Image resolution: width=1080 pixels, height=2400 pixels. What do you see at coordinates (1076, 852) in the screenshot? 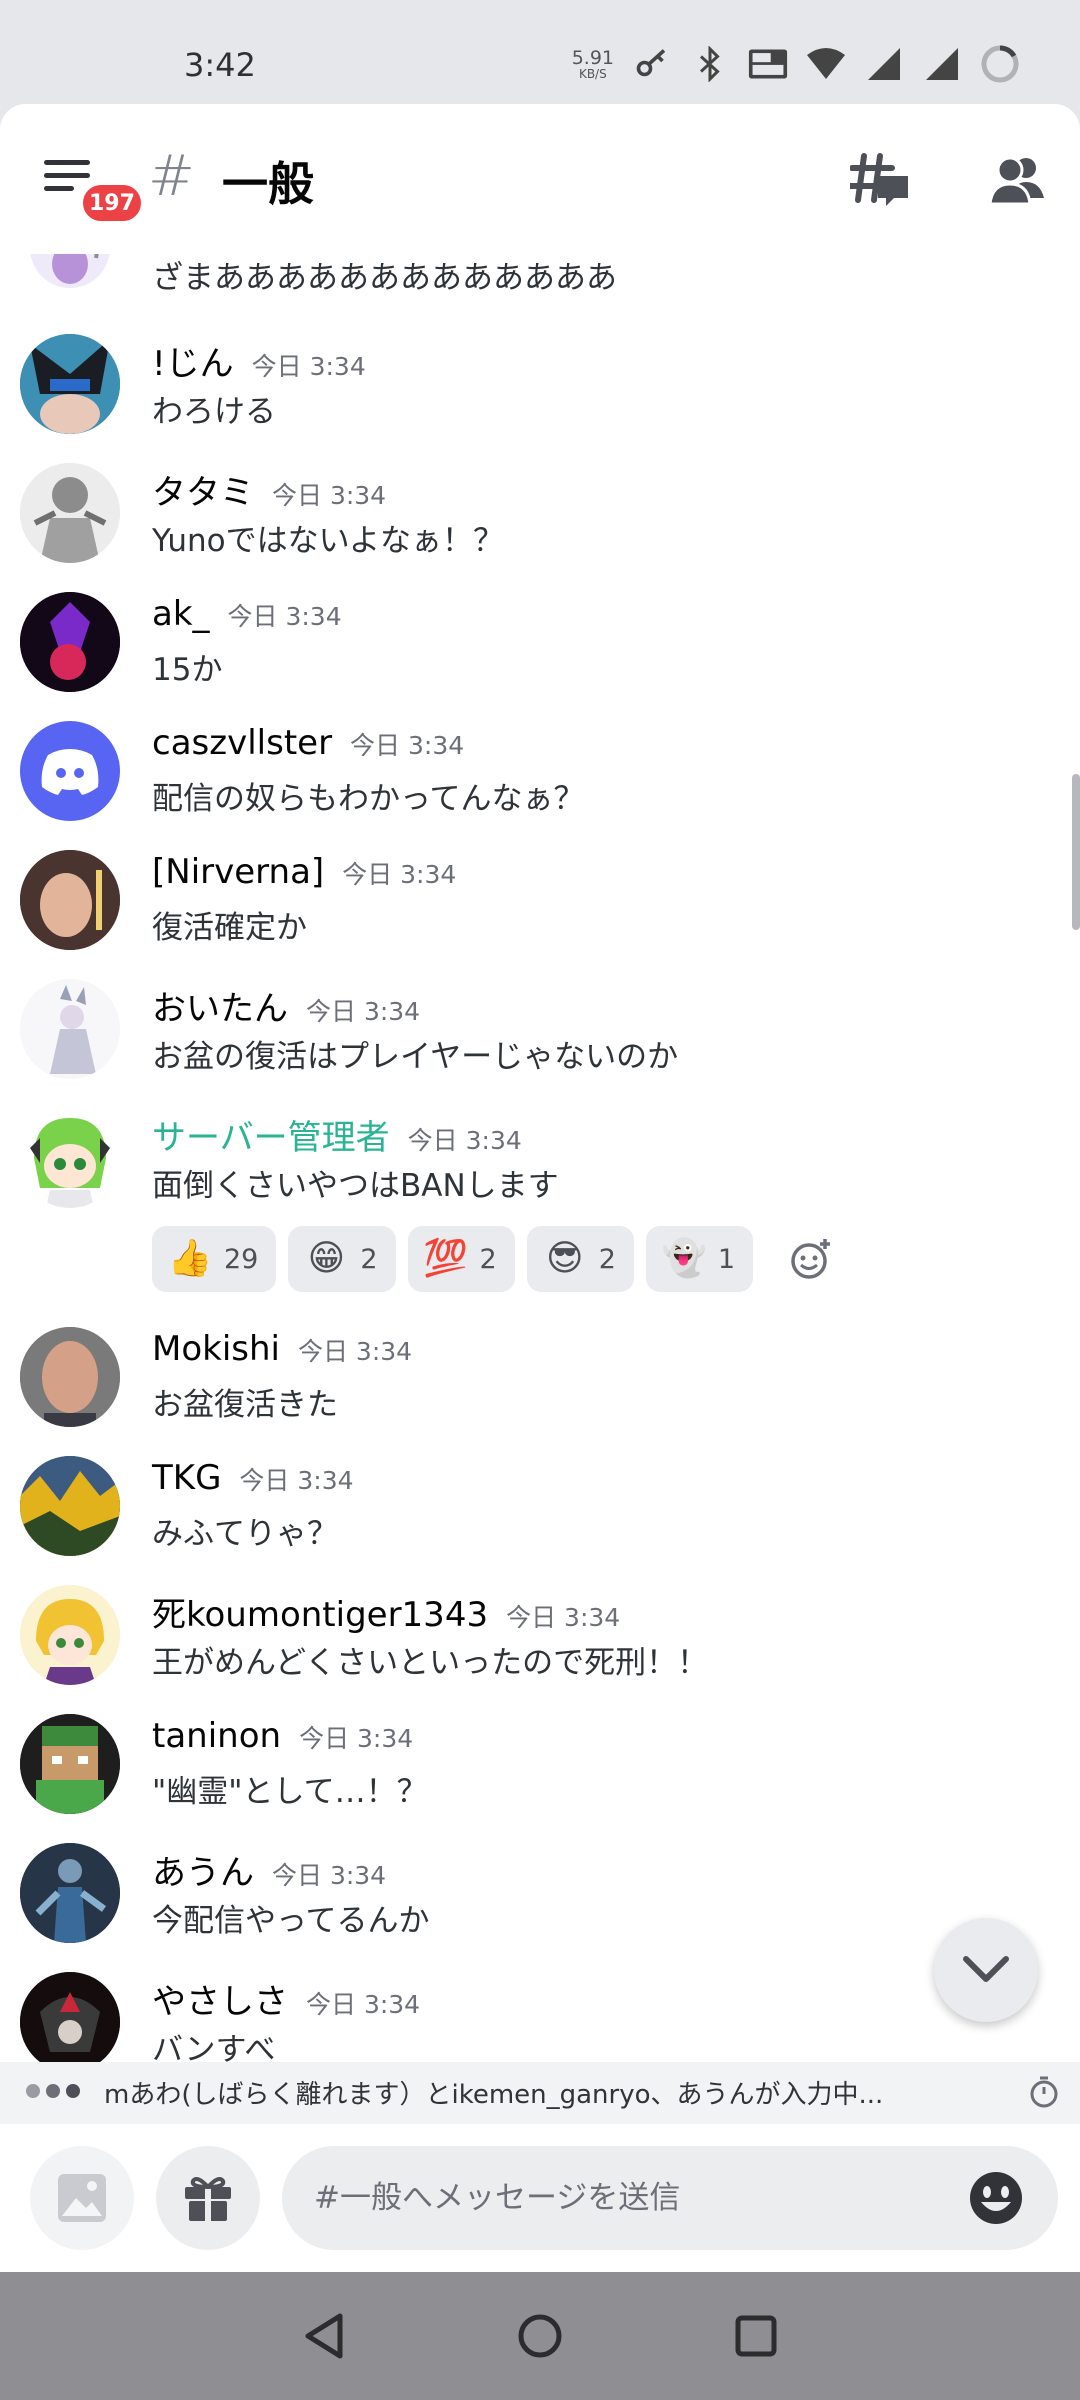
I see `scrollbar` at bounding box center [1076, 852].